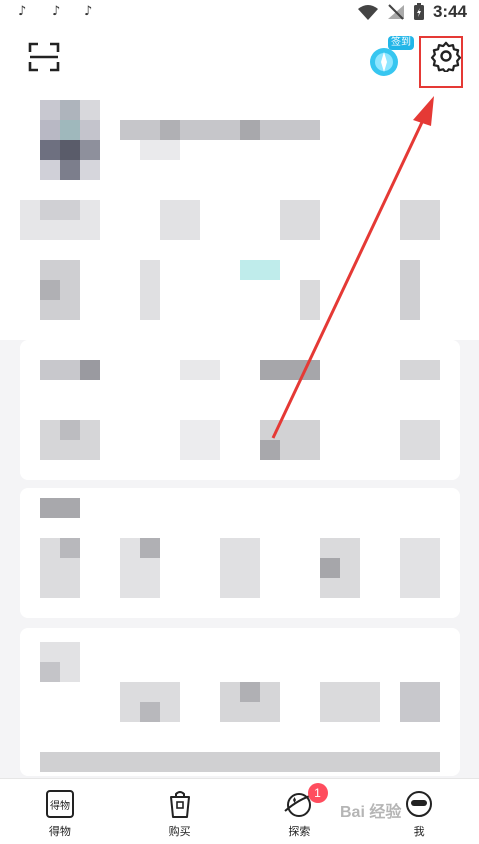 This screenshot has height=844, width=479. I want to click on dewu-icon: 得物, so click(59, 804).